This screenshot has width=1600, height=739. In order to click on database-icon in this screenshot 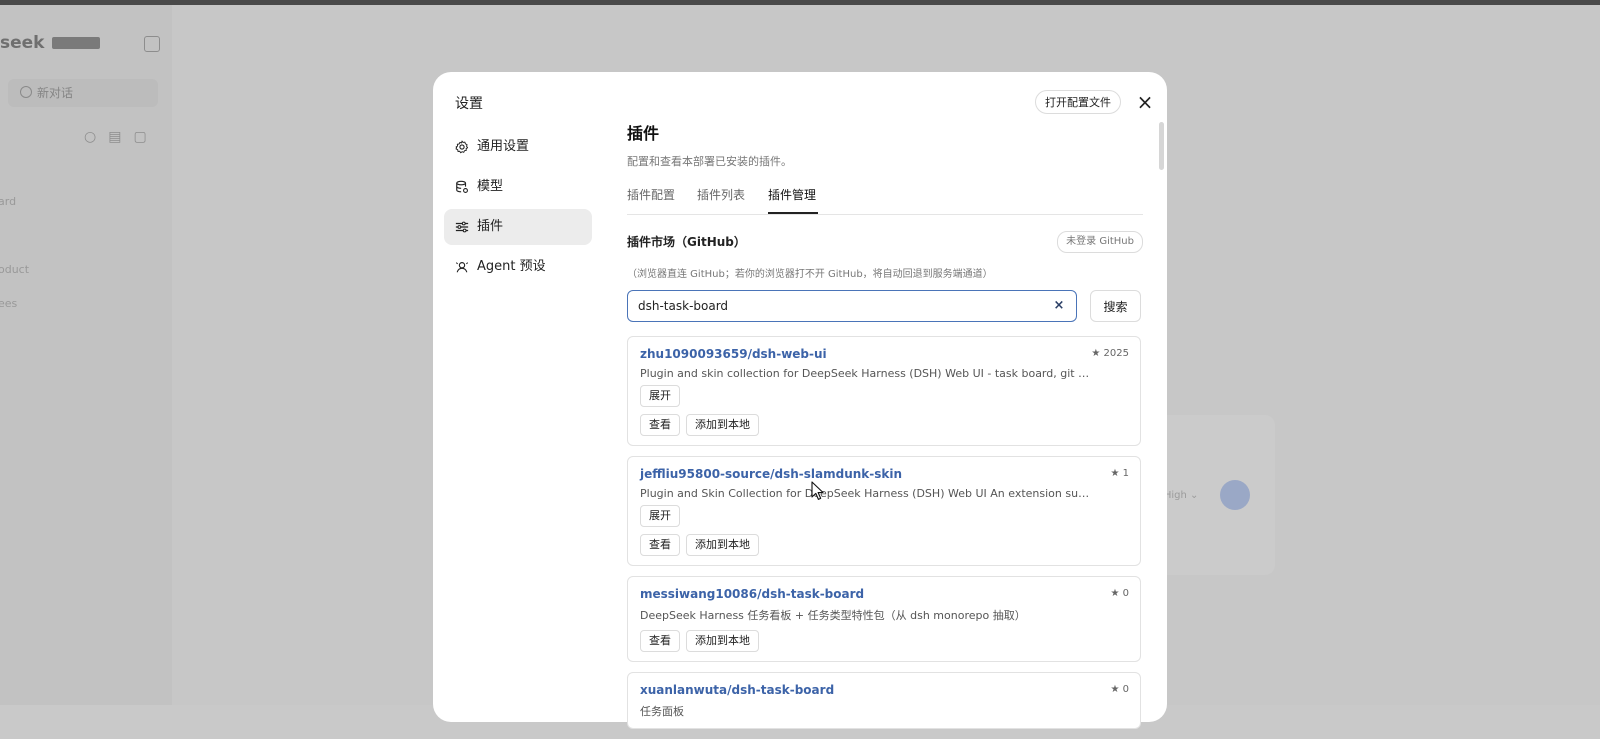, I will do `click(462, 186)`.